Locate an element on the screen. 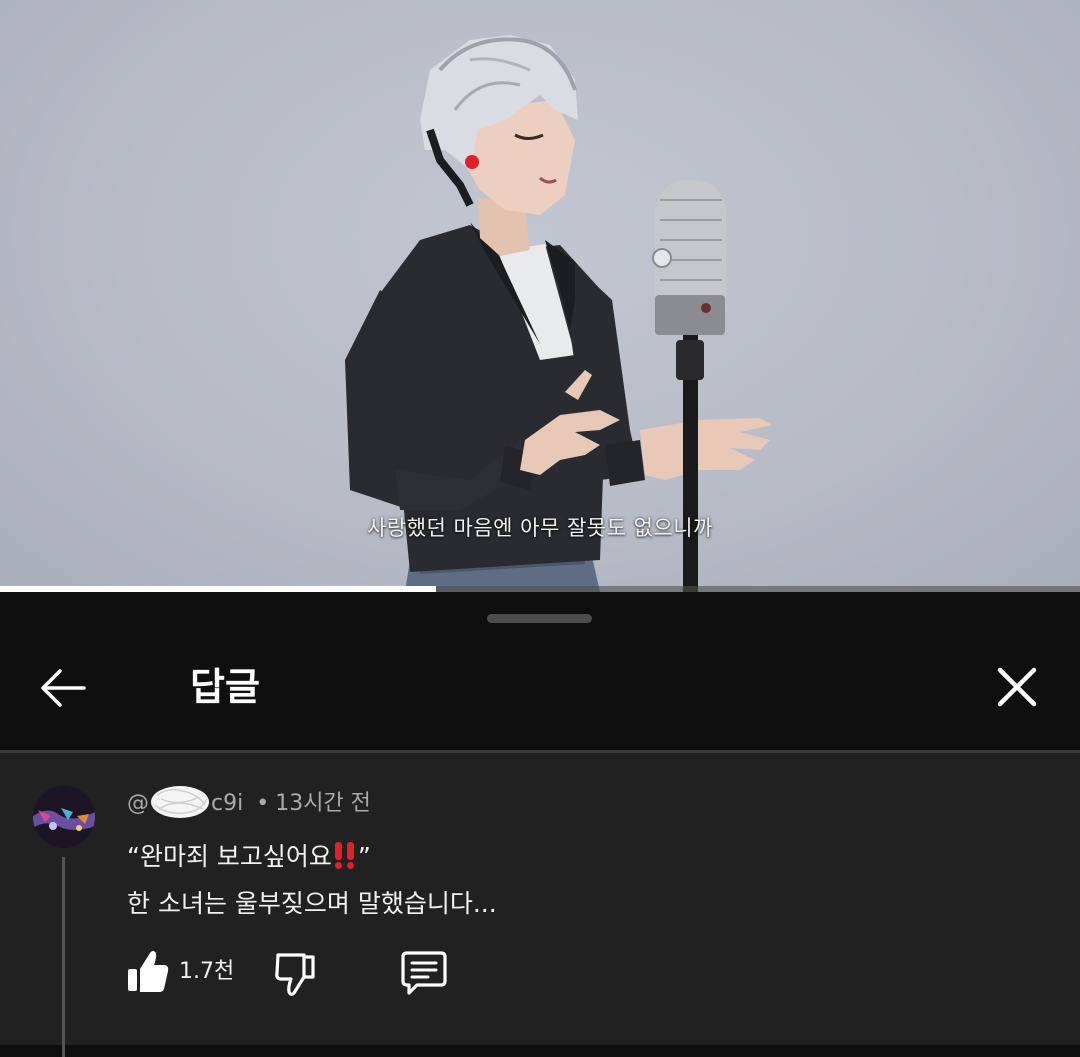 The image size is (1080, 1057). avatar-image is located at coordinates (64, 817).